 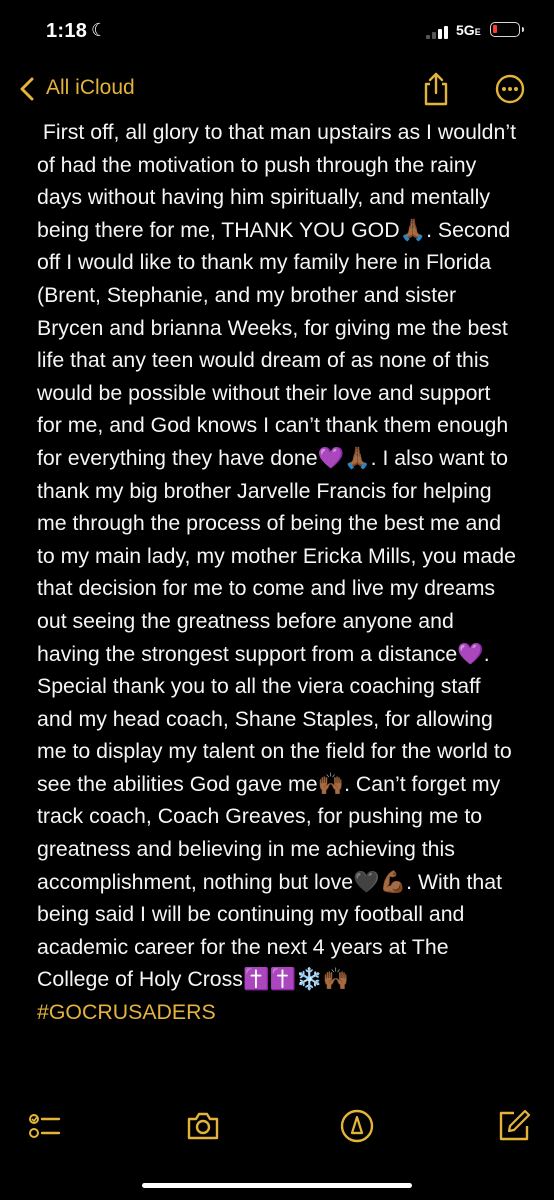 I want to click on cellular-signal-icon, so click(x=440, y=32).